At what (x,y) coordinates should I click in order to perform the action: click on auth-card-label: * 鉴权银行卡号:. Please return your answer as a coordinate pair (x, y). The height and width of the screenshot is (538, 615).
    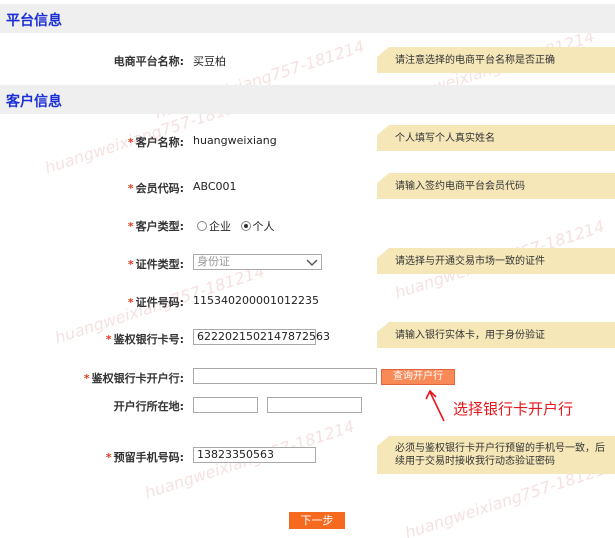
    Looking at the image, I should click on (144, 339).